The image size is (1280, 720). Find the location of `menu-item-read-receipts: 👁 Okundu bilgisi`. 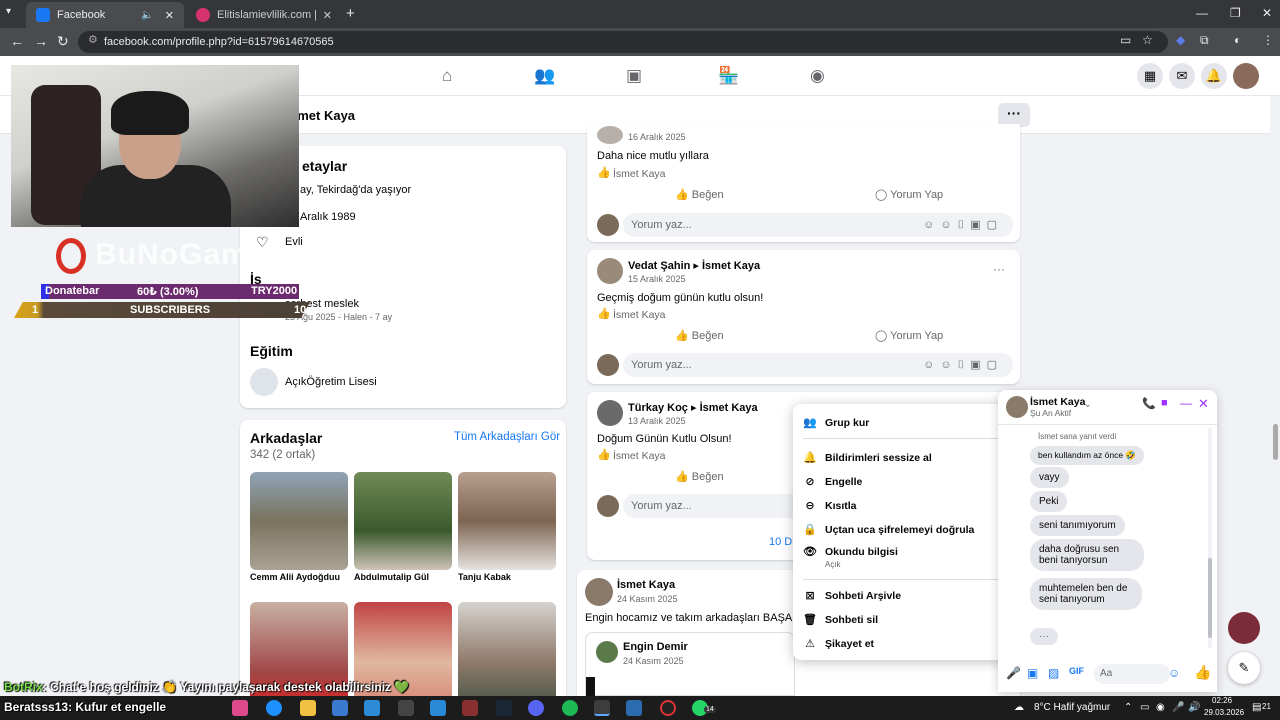

menu-item-read-receipts: 👁 Okundu bilgisi is located at coordinates (850, 552).